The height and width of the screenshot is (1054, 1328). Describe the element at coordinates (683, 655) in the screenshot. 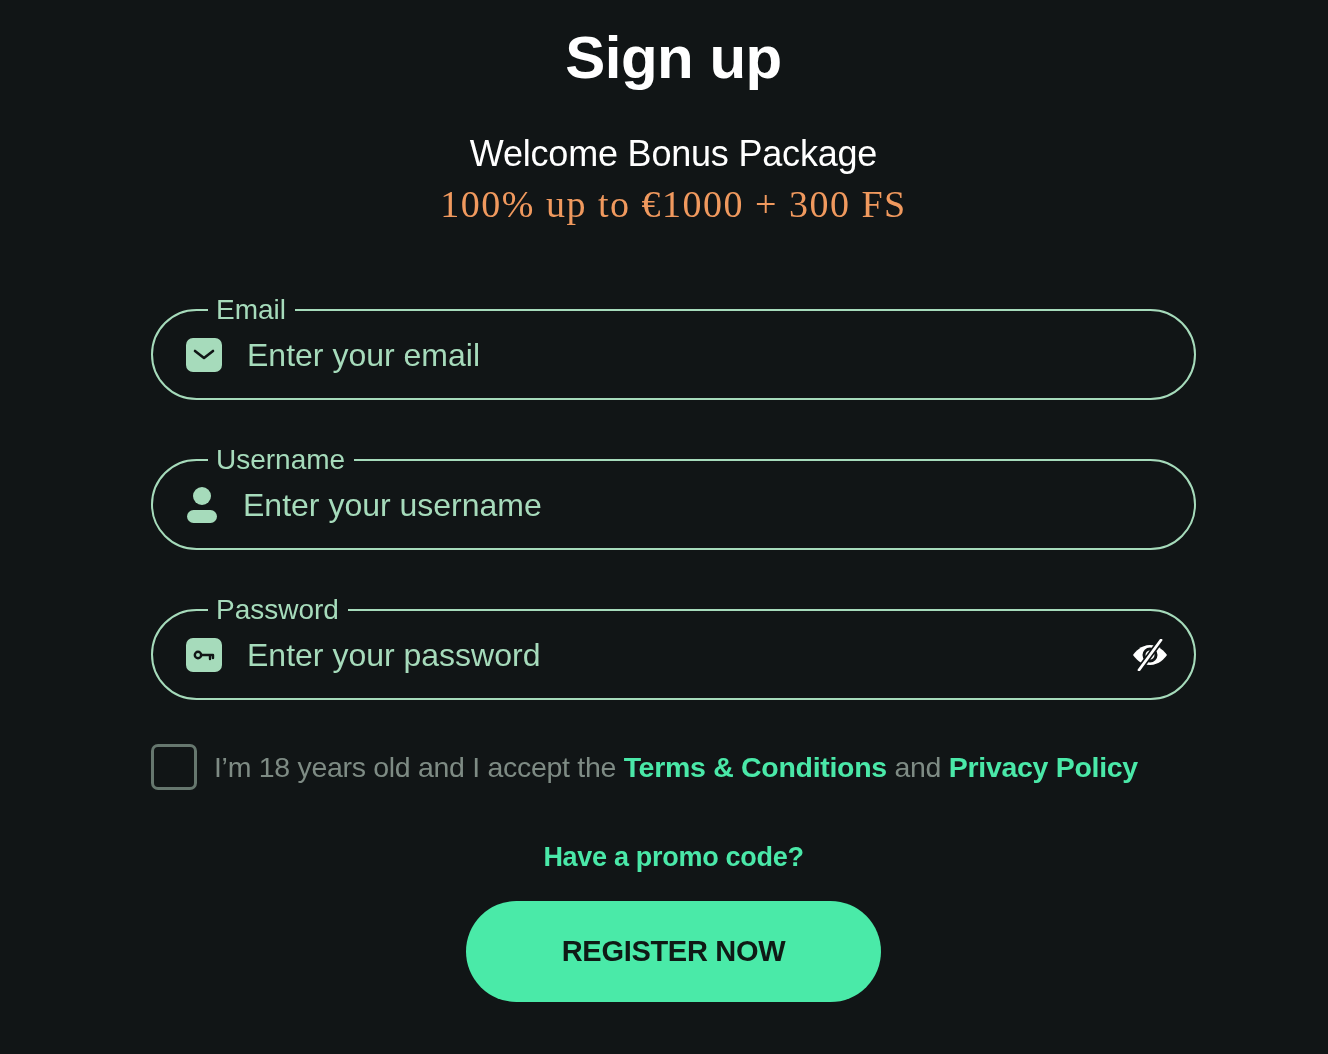

I see `password-input: Enter your password` at that location.